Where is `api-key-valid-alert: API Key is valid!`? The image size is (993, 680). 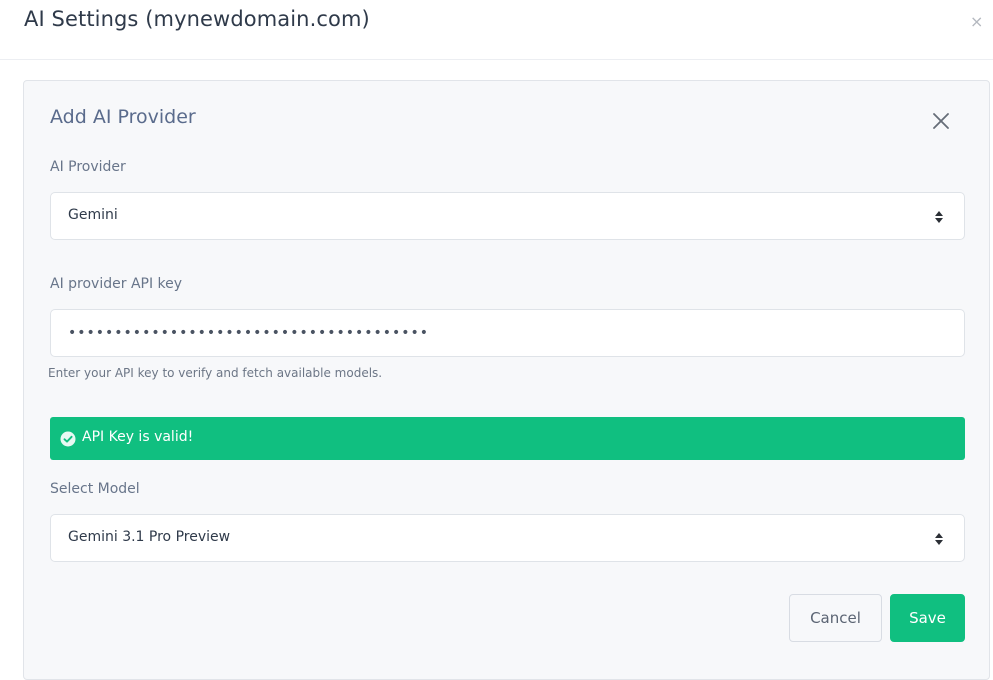 api-key-valid-alert: API Key is valid! is located at coordinates (507, 438).